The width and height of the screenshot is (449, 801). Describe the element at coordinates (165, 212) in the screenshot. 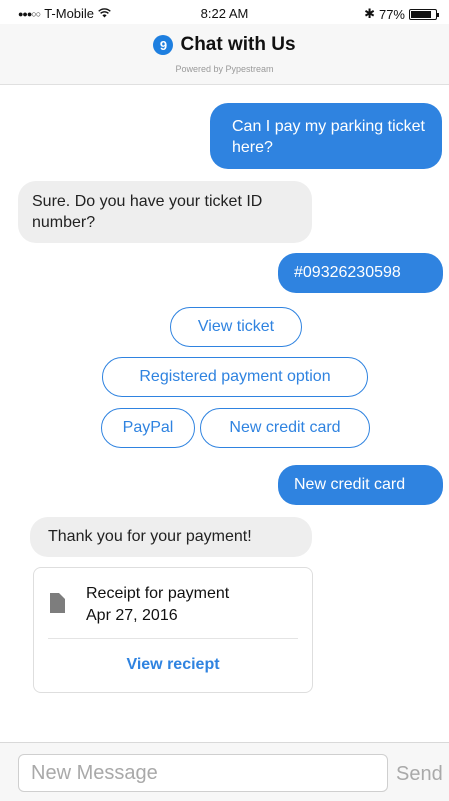

I see `incoming-message: Sure. Do you have your ticket ID number?` at that location.